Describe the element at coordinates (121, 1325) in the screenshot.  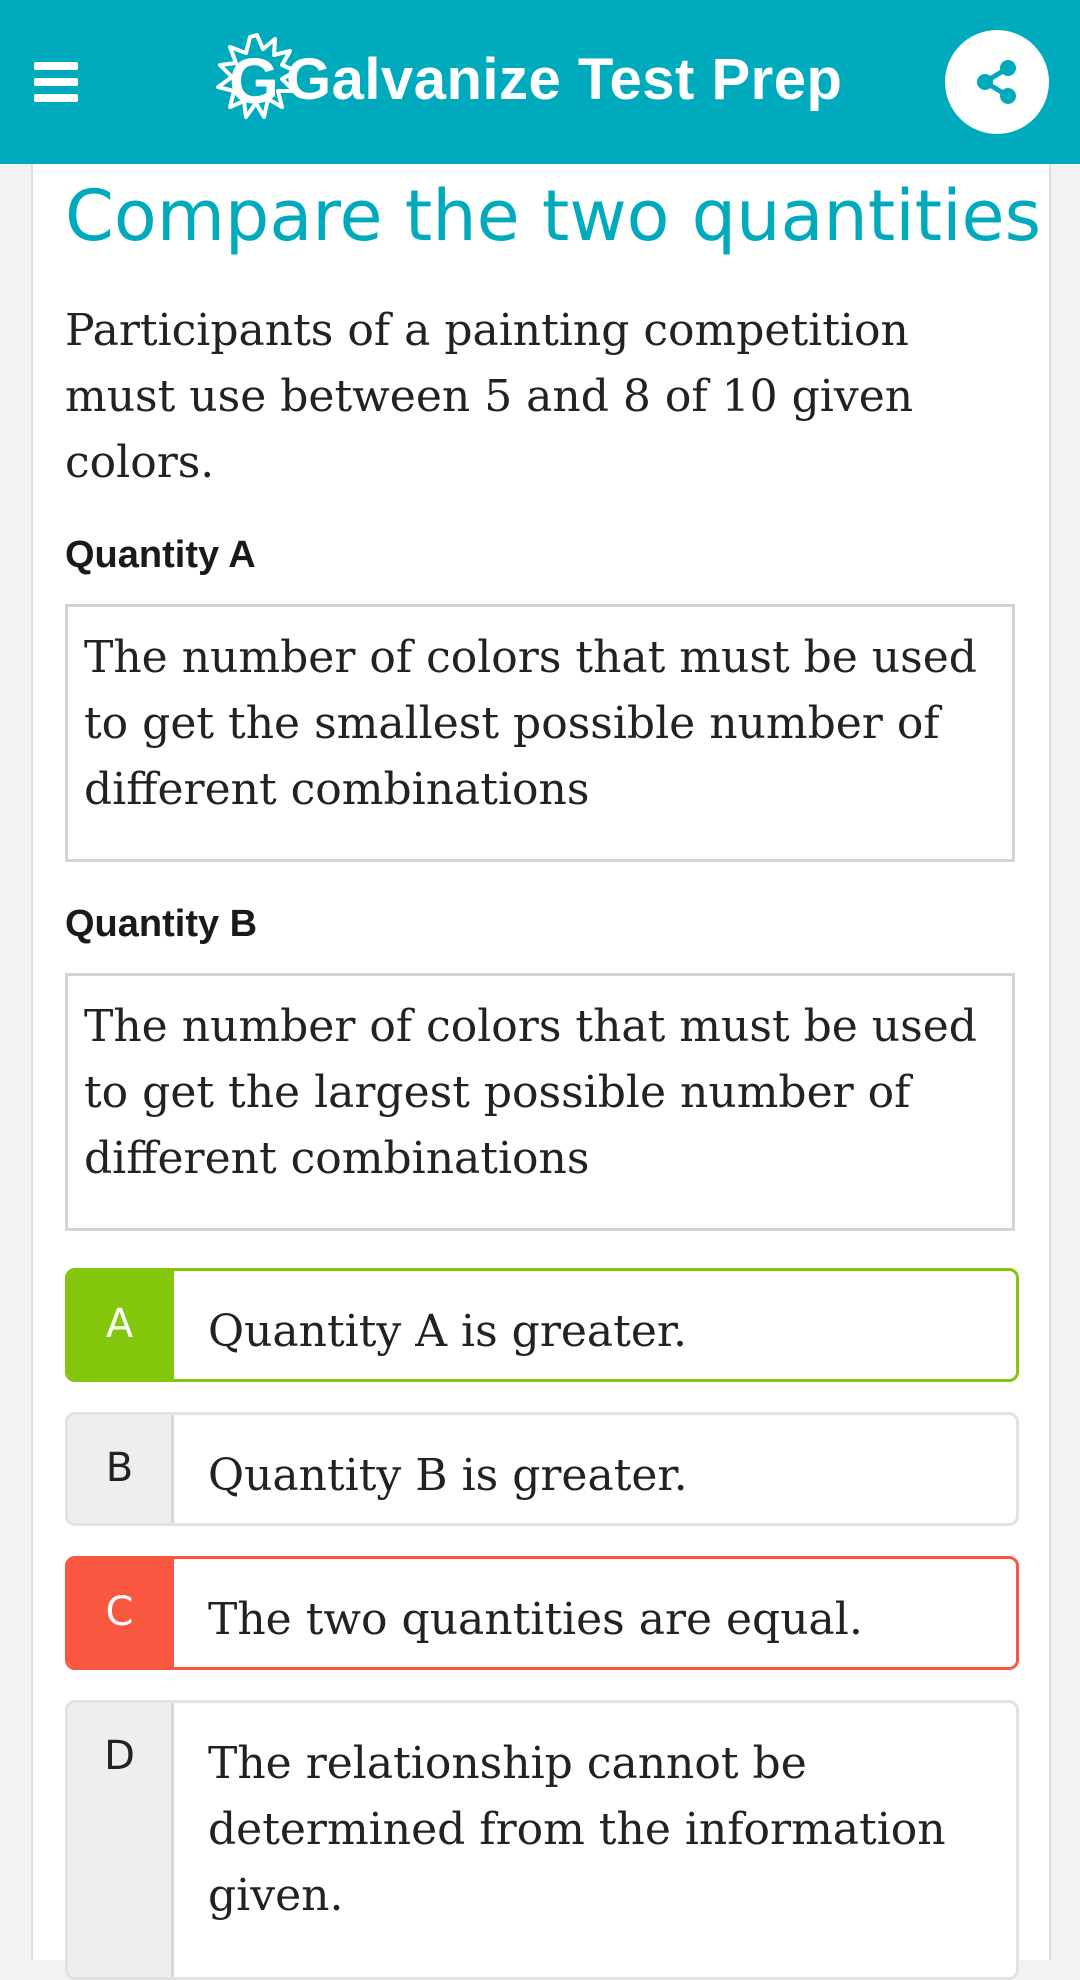
I see `option-letter: A` at that location.